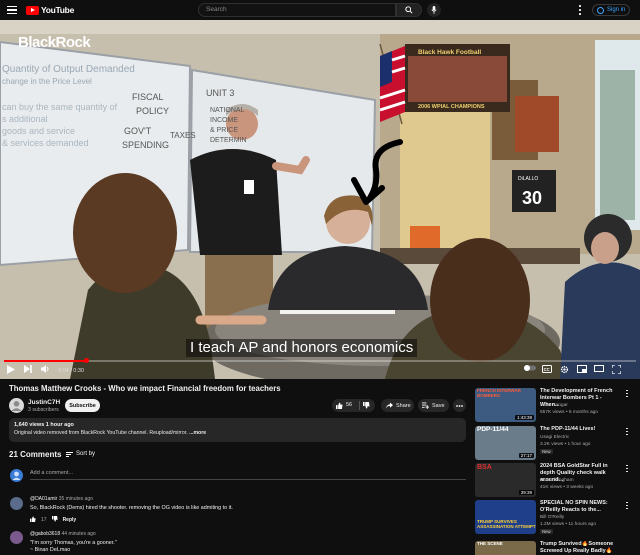  I want to click on hamburger-menu-icon, so click(12, 10).